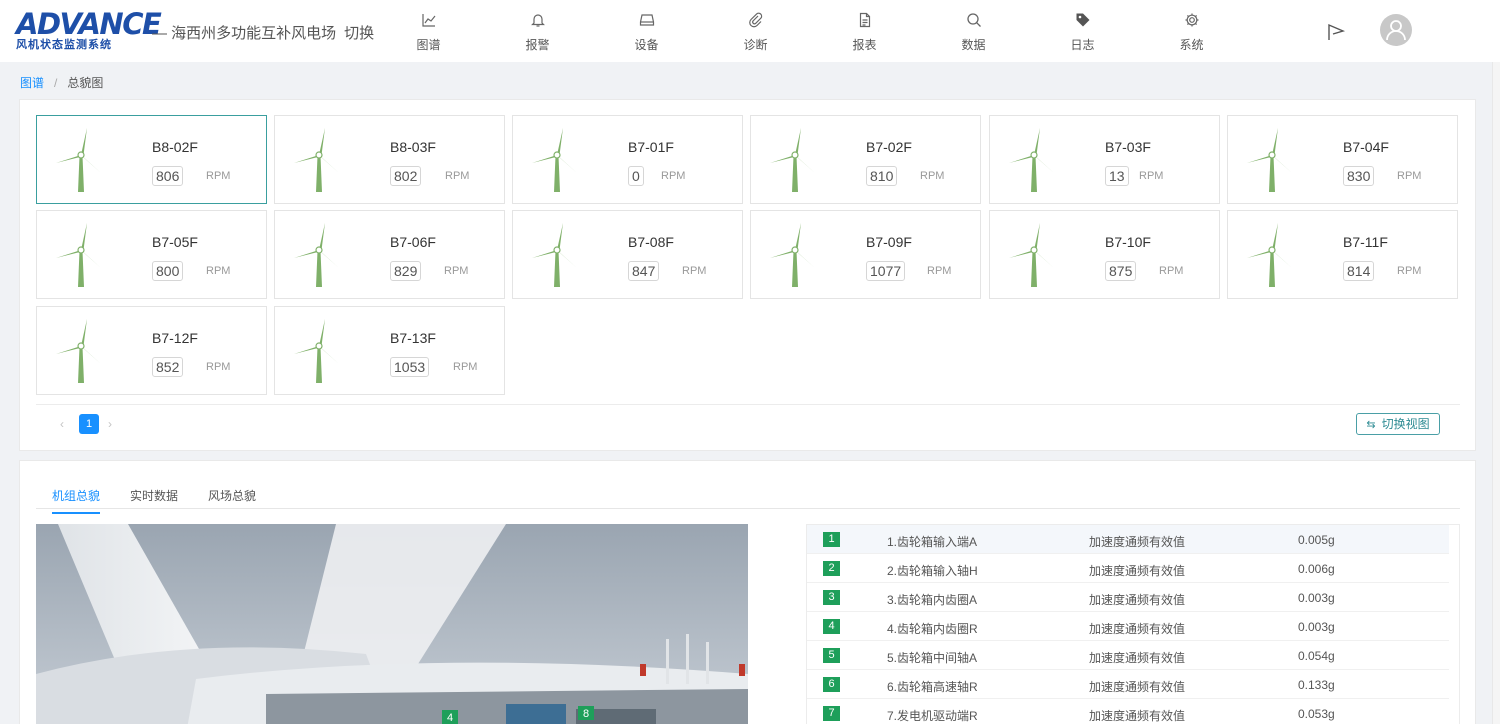 Image resolution: width=1500 pixels, height=724 pixels. What do you see at coordinates (865, 254) in the screenshot?
I see `turbine-card: B7-09F 1077 RPM` at bounding box center [865, 254].